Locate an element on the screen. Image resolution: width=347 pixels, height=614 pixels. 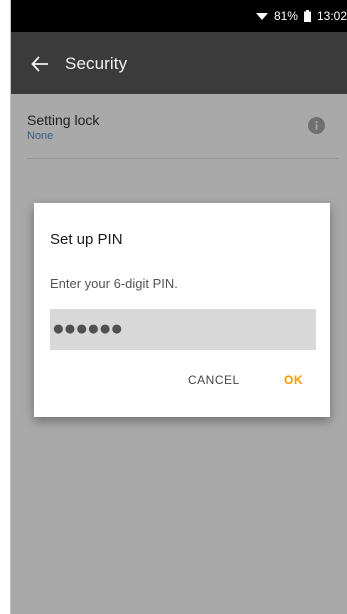
status-indicators: 81% 13:02 is located at coordinates (301, 16).